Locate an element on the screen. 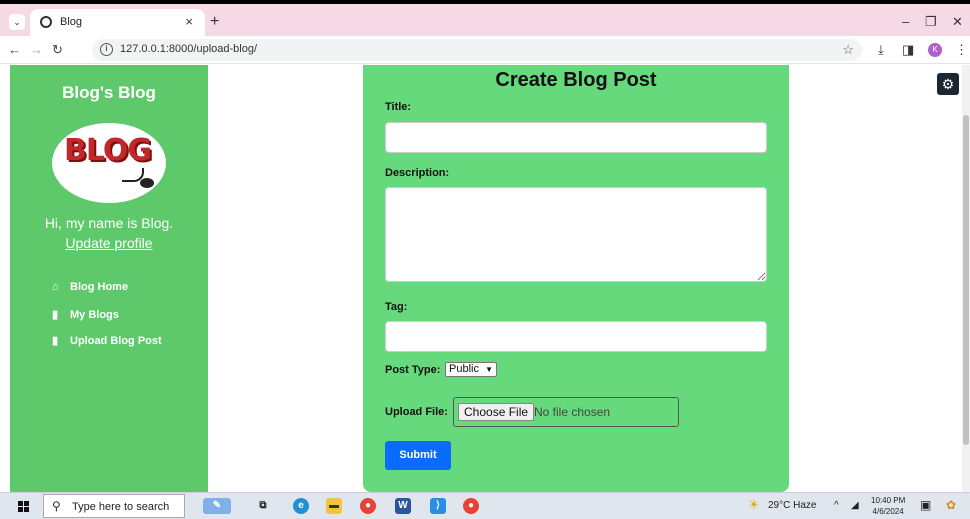  profile-avatar: K is located at coordinates (935, 50).